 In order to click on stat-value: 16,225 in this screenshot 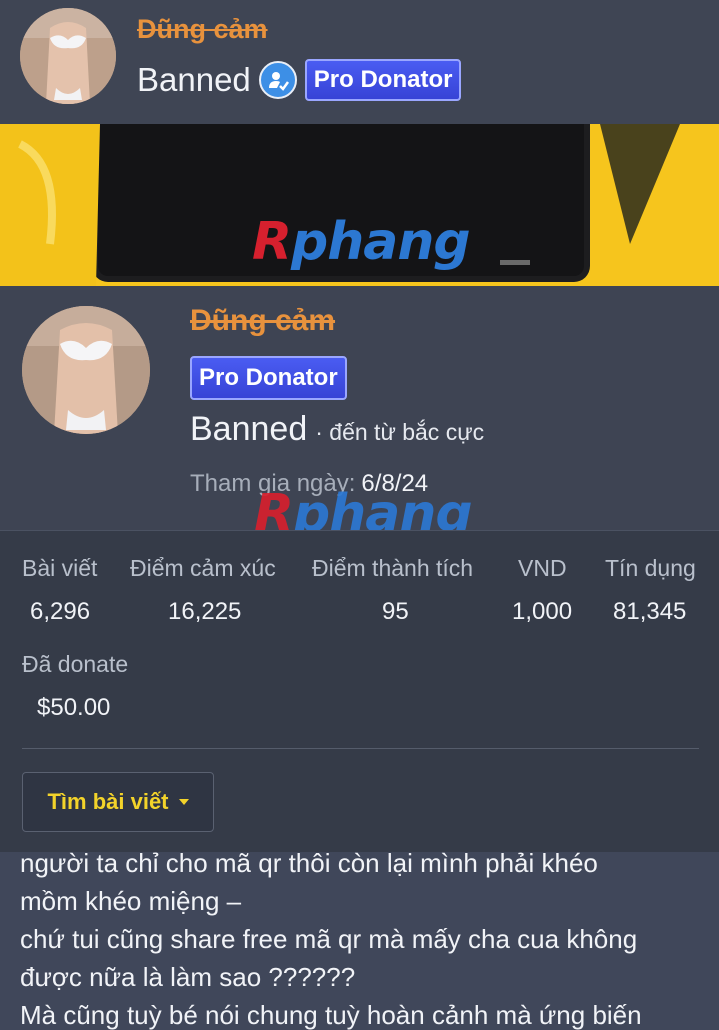, I will do `click(205, 611)`.